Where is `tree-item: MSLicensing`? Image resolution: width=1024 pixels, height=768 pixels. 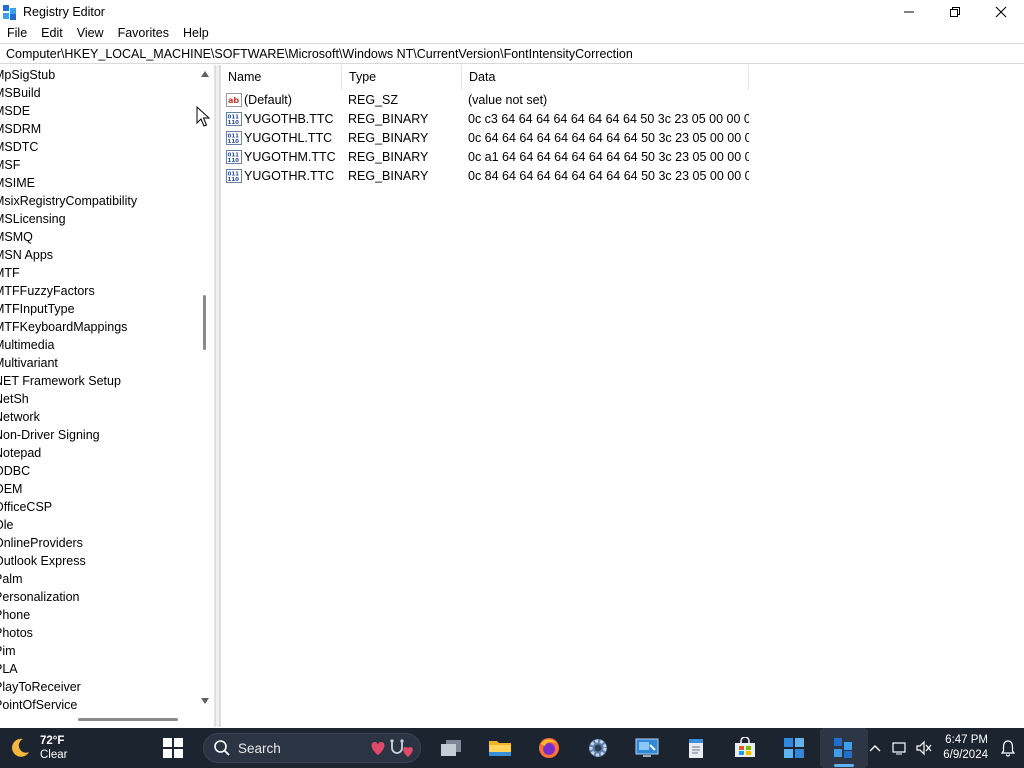 tree-item: MSLicensing is located at coordinates (98, 219).